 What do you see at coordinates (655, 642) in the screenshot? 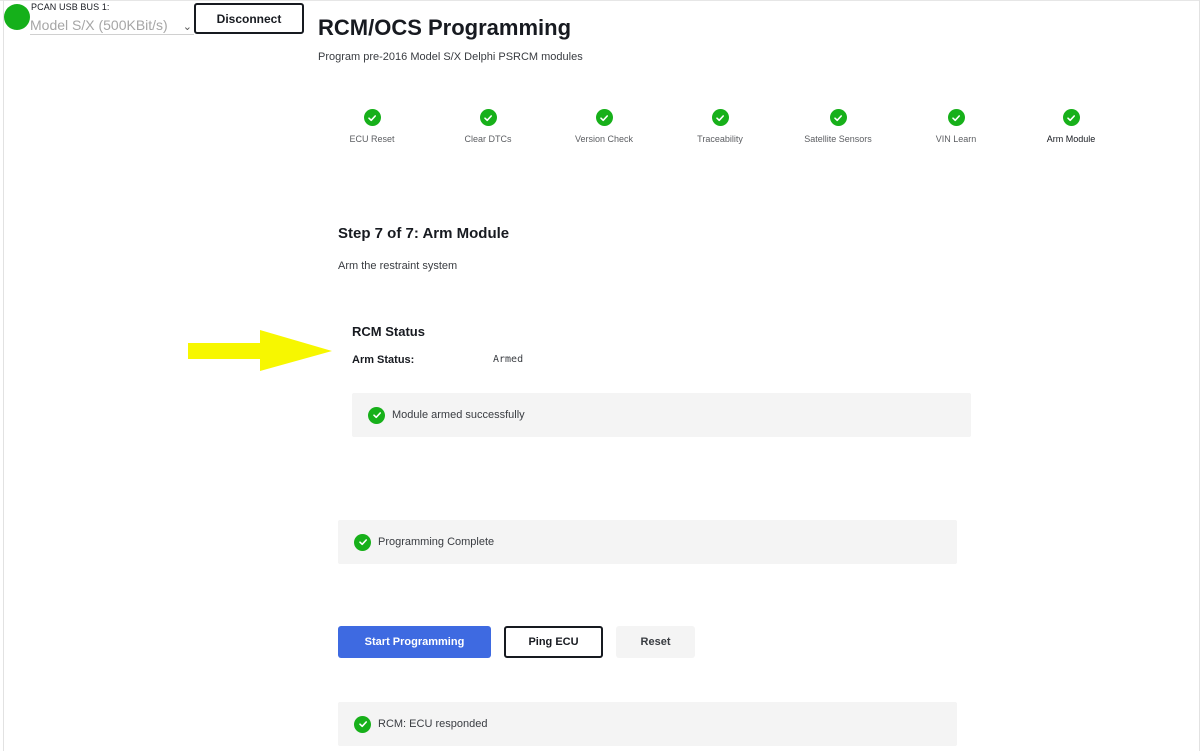
I see `reset-button: Reset` at bounding box center [655, 642].